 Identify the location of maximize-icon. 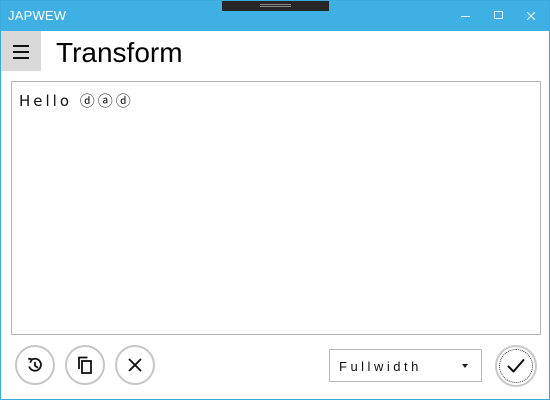
(498, 15).